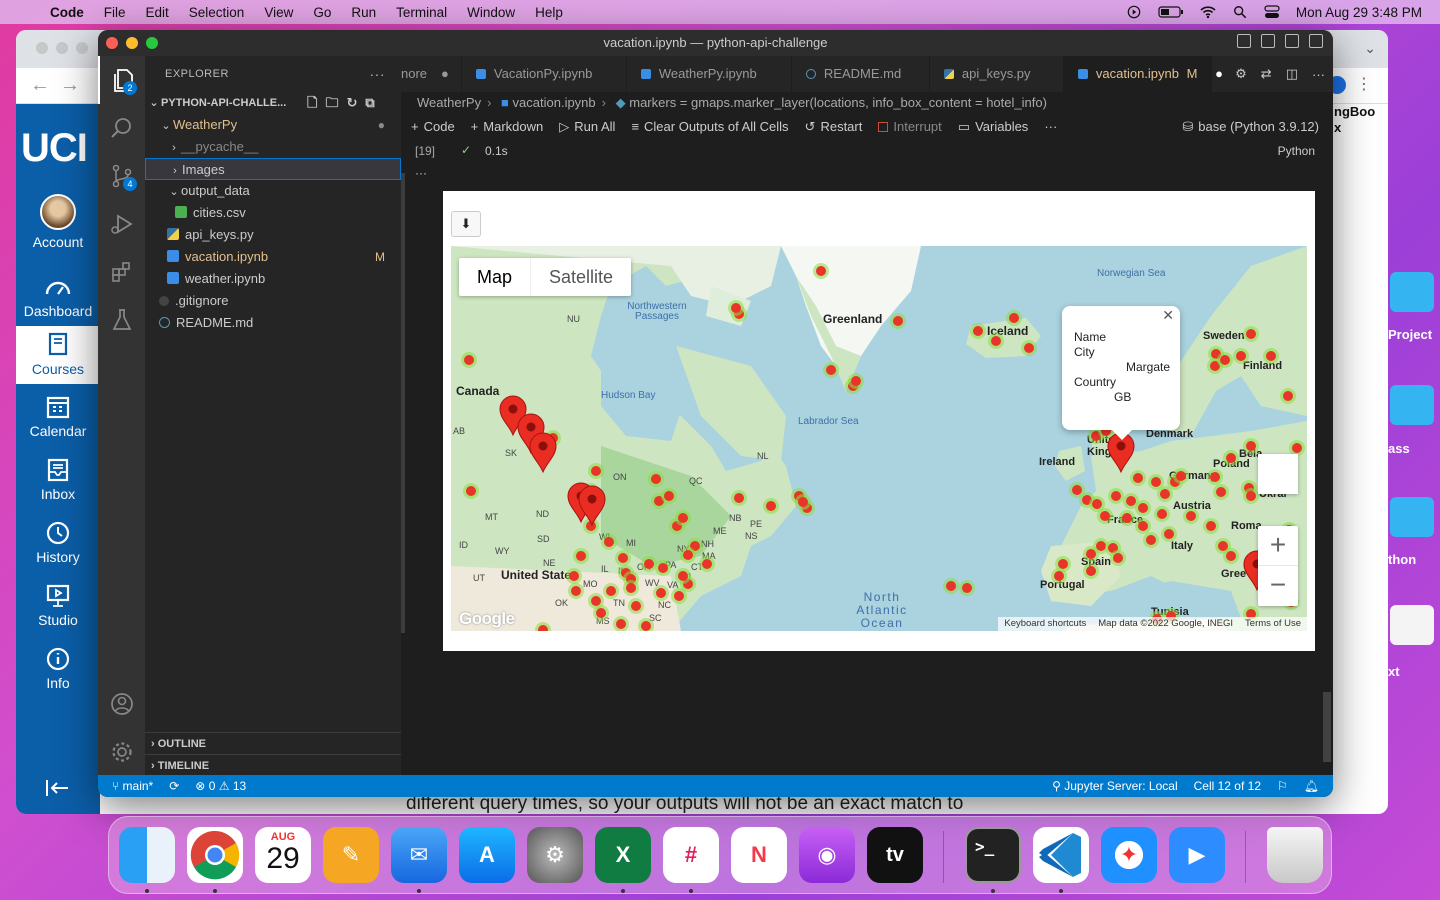  What do you see at coordinates (58, 479) in the screenshot?
I see `nav-inbox: Inbox` at bounding box center [58, 479].